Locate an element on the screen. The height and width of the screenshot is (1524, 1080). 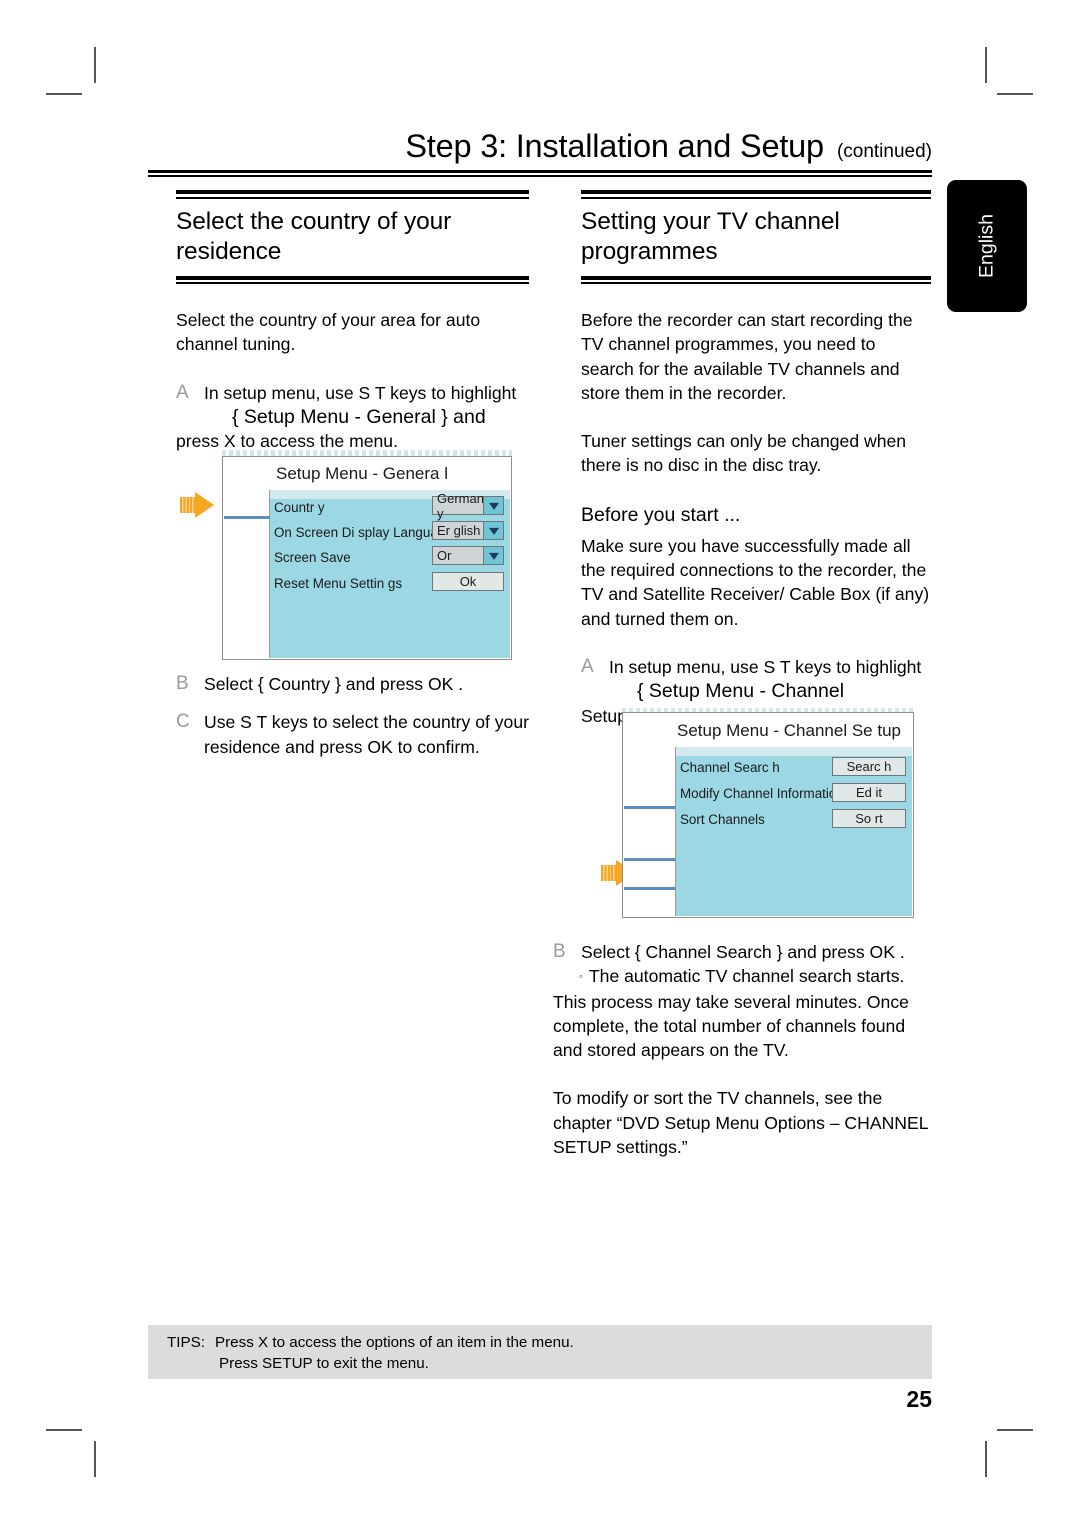
osd-channel-titlebar: Setup Menu - Channel Se tup is located at coordinates (768, 730).